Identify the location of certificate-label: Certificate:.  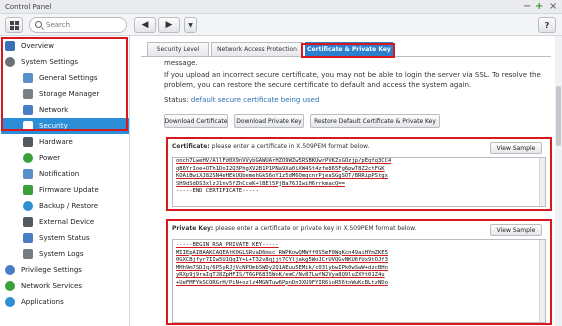
(191, 146).